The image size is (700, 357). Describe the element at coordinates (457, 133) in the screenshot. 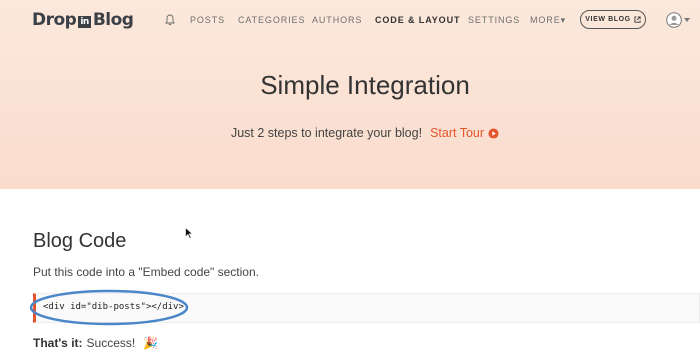

I see `start-tour-label: Start Tour` at that location.